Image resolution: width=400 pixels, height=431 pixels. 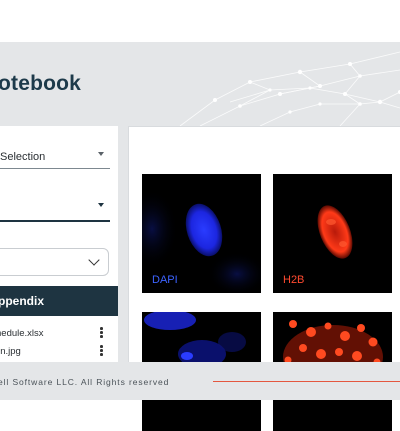 I want to click on image-tile-dapi: DAPI, so click(x=201, y=233).